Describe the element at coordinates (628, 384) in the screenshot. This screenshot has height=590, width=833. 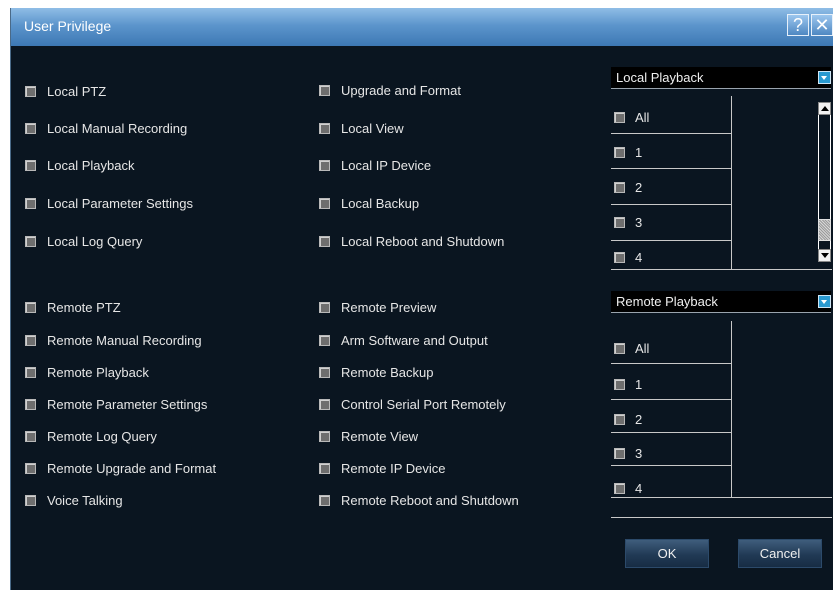
I see `remote-channel-1: 1` at that location.